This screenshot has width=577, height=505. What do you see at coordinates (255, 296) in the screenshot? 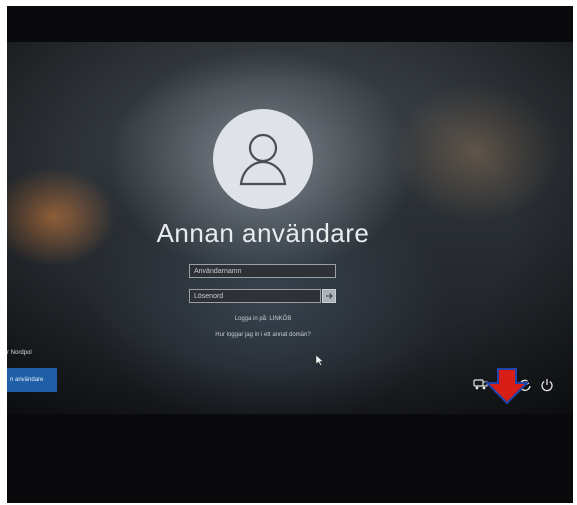
I see `password-field: Lösenord` at bounding box center [255, 296].